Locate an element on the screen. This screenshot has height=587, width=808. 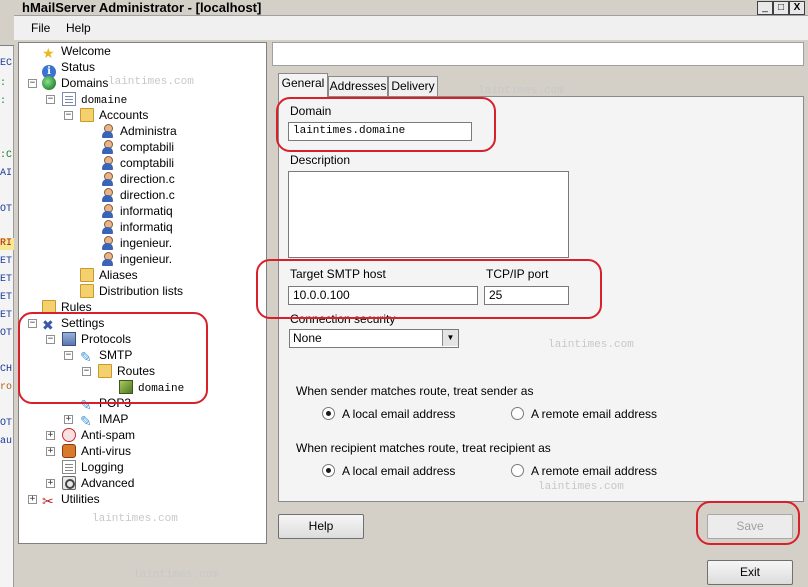
menu-help: Help is located at coordinates (78, 28).